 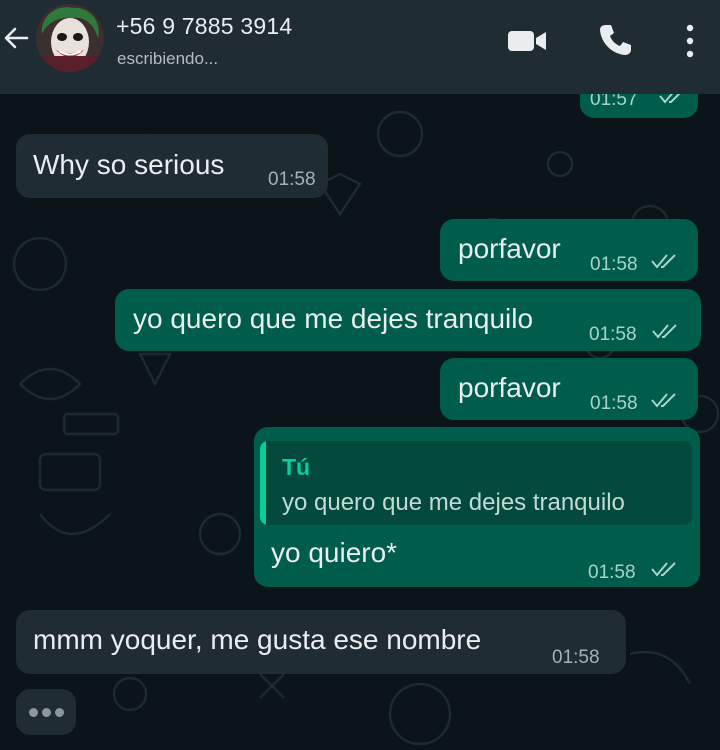 I want to click on avatar, so click(x=70, y=38).